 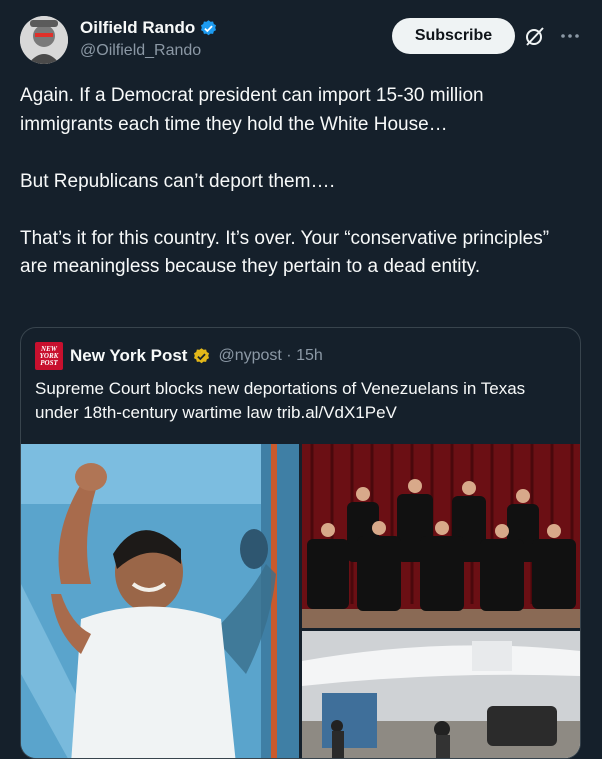 What do you see at coordinates (49, 356) in the screenshot?
I see `nypost-logo: NEW YORK POST` at bounding box center [49, 356].